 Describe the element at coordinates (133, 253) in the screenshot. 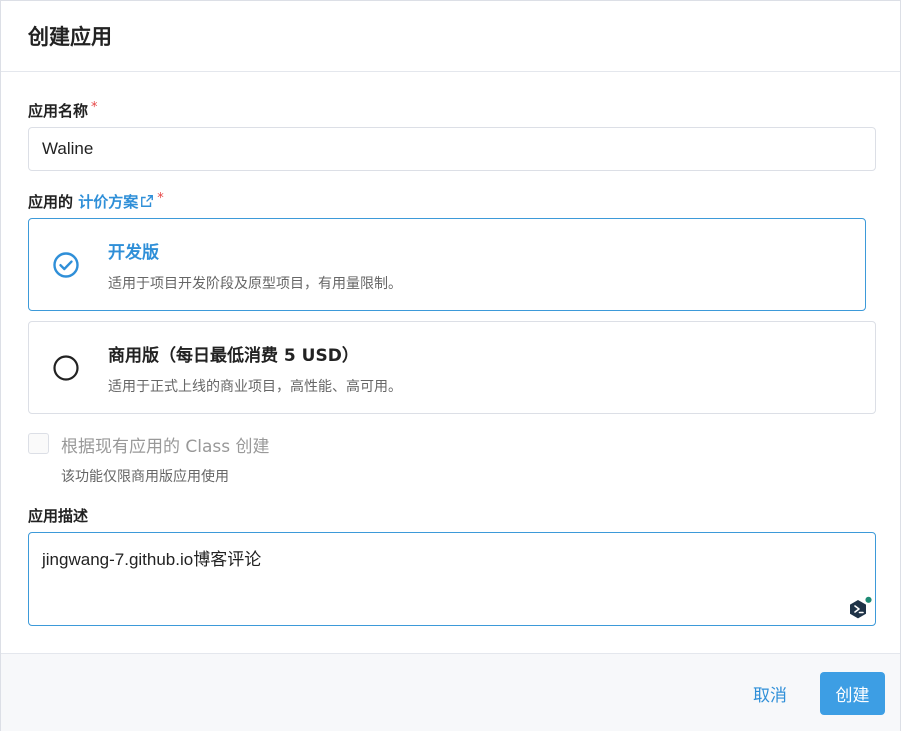

I see `plan-name: 开发版` at that location.